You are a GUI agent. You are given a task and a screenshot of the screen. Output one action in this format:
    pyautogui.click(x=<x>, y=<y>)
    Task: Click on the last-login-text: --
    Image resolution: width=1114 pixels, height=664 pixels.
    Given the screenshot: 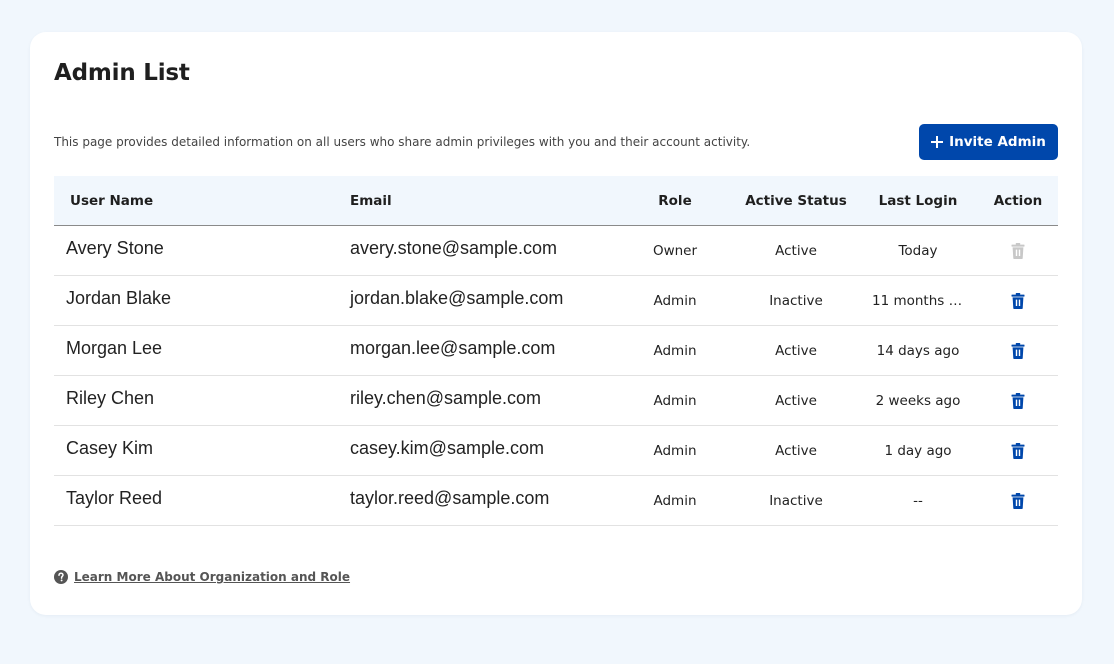 What is the action you would take?
    pyautogui.click(x=918, y=500)
    